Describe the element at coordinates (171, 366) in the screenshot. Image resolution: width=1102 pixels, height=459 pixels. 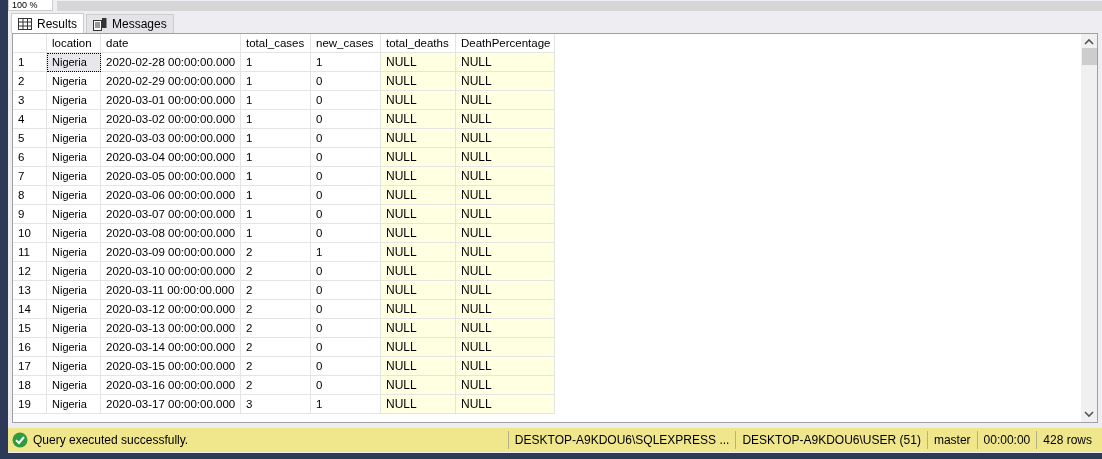
I see `table-cell: 2020-03-15 00:00:00.000` at that location.